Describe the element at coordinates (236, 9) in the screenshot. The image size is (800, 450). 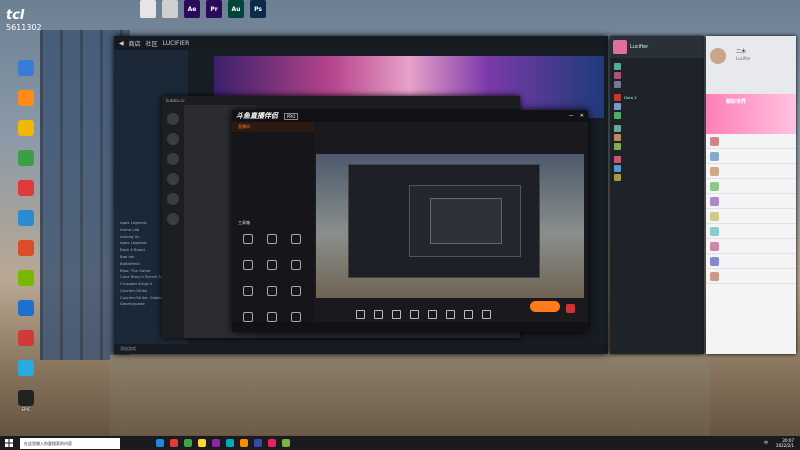
I see `audition-icon: Au` at that location.